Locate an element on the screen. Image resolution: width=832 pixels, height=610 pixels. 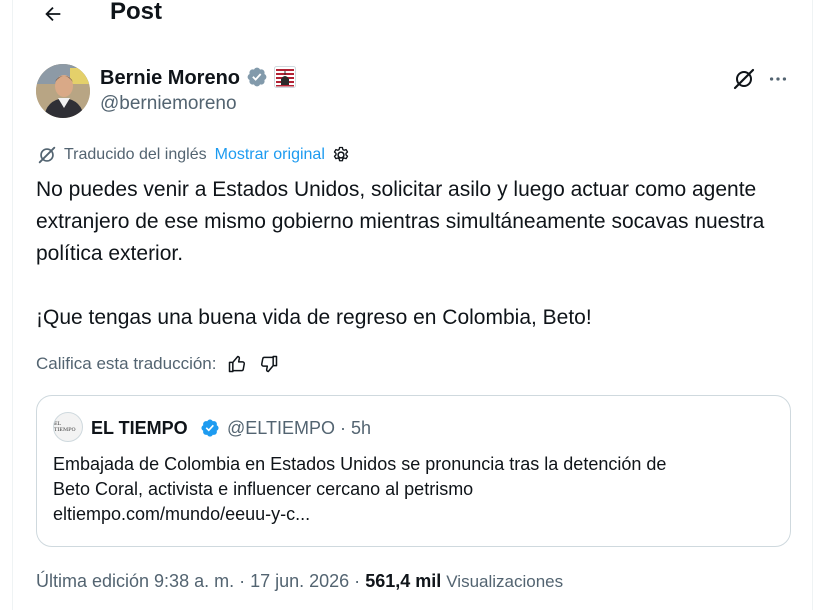
translation-settings-button is located at coordinates (341, 155).